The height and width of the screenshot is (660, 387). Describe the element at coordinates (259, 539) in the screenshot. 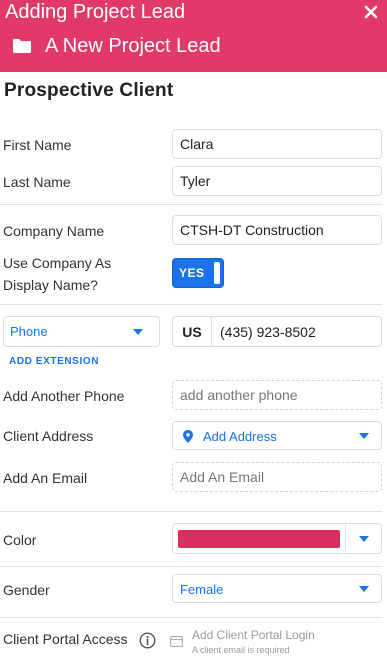

I see `color-swatch` at that location.